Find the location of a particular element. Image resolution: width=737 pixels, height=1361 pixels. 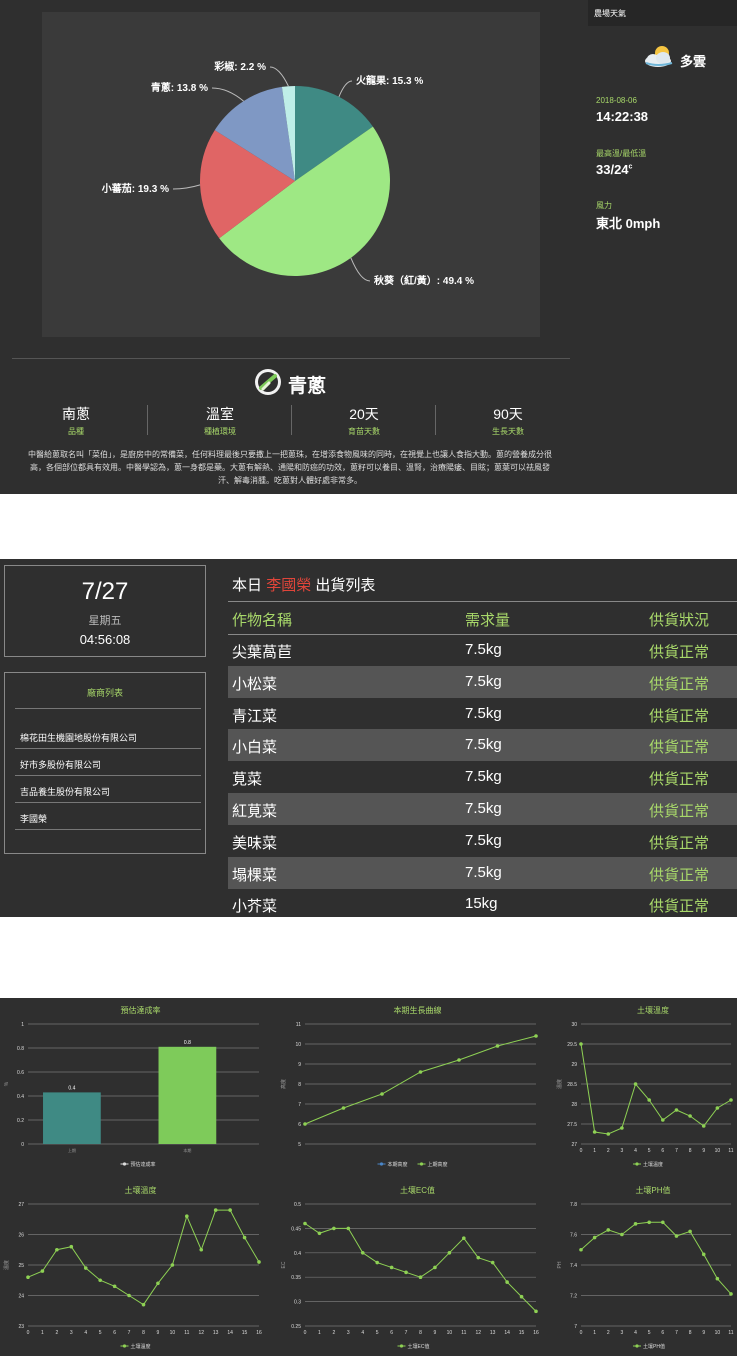

col-crop-name: 作物名稱 is located at coordinates (262, 620).